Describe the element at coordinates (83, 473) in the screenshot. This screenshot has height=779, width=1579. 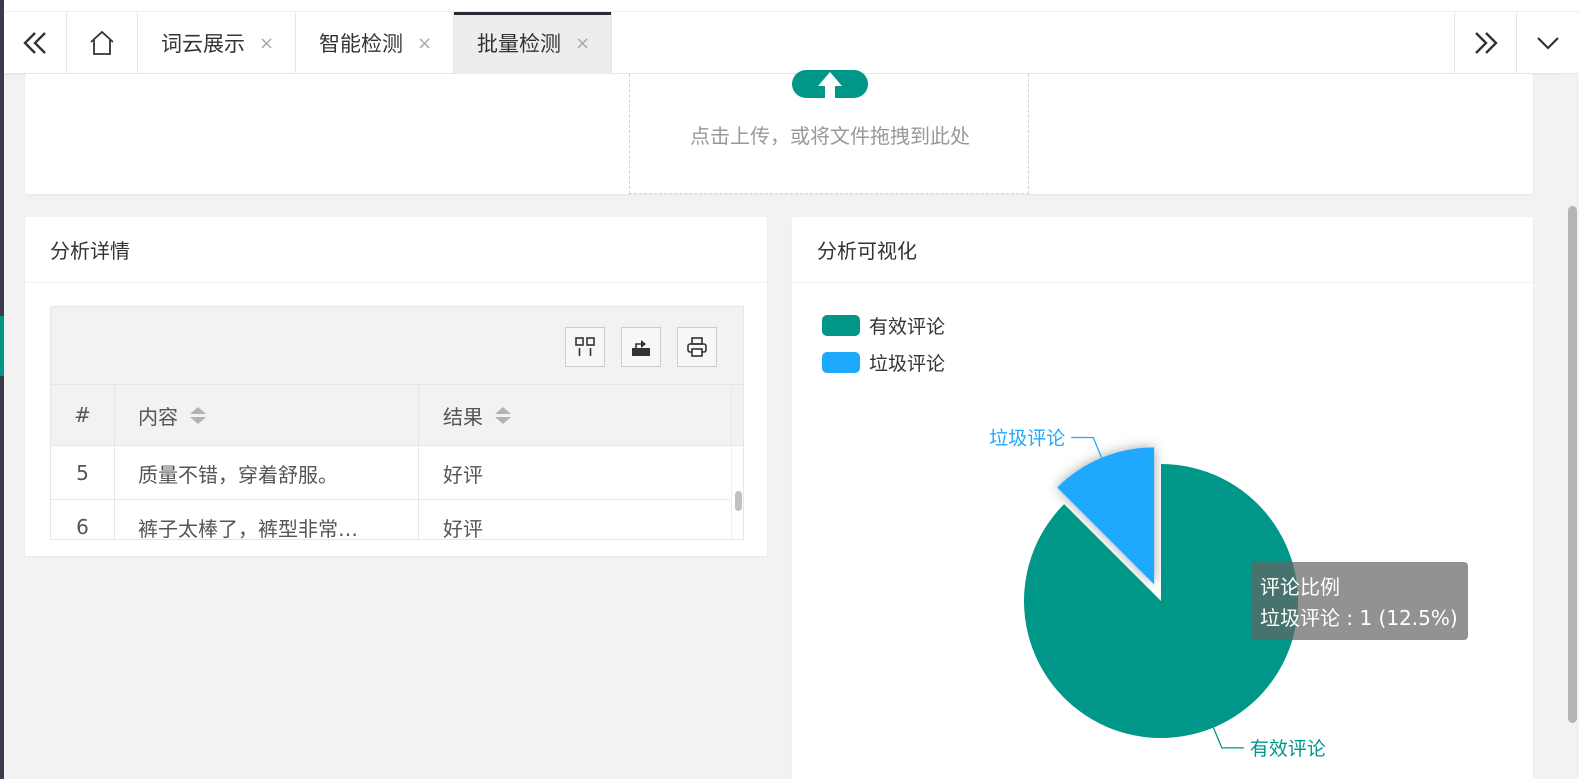
I see `row-index: 5` at that location.